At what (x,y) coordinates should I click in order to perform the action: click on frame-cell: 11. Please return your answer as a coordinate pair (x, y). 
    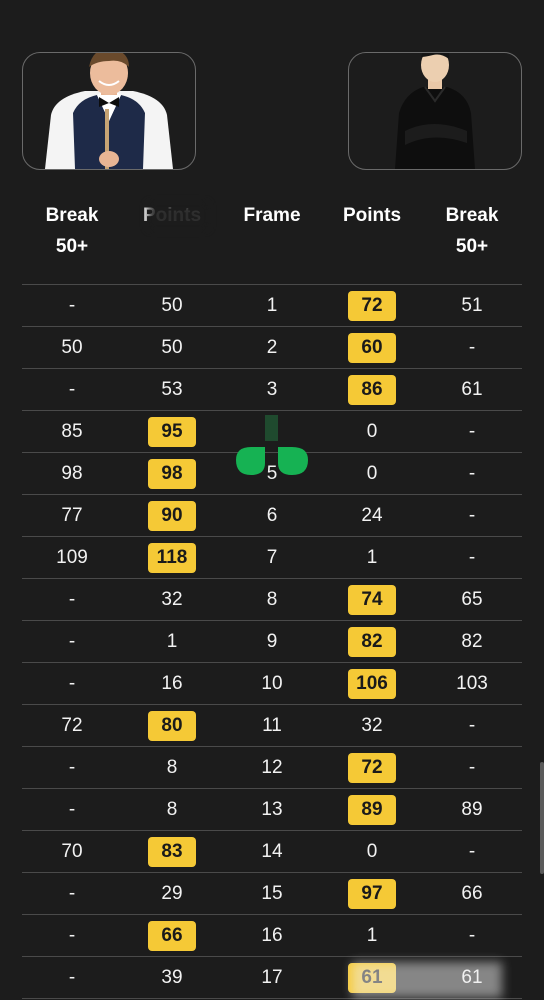
    Looking at the image, I should click on (272, 725).